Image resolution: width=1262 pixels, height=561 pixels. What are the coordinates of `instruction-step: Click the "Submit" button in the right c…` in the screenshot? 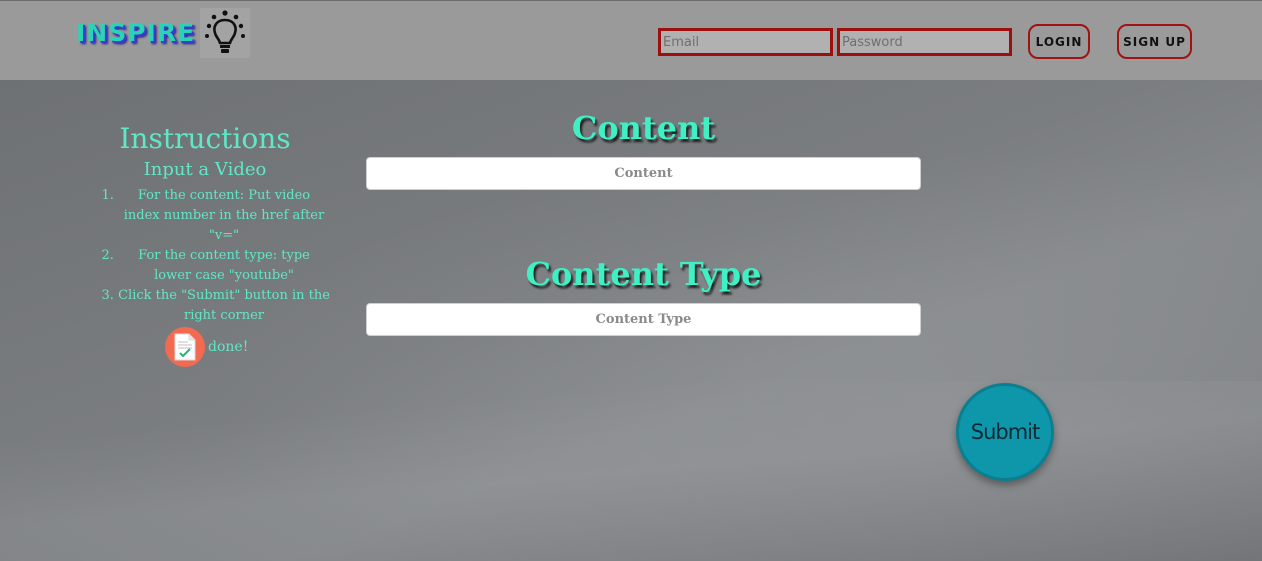 It's located at (224, 306).